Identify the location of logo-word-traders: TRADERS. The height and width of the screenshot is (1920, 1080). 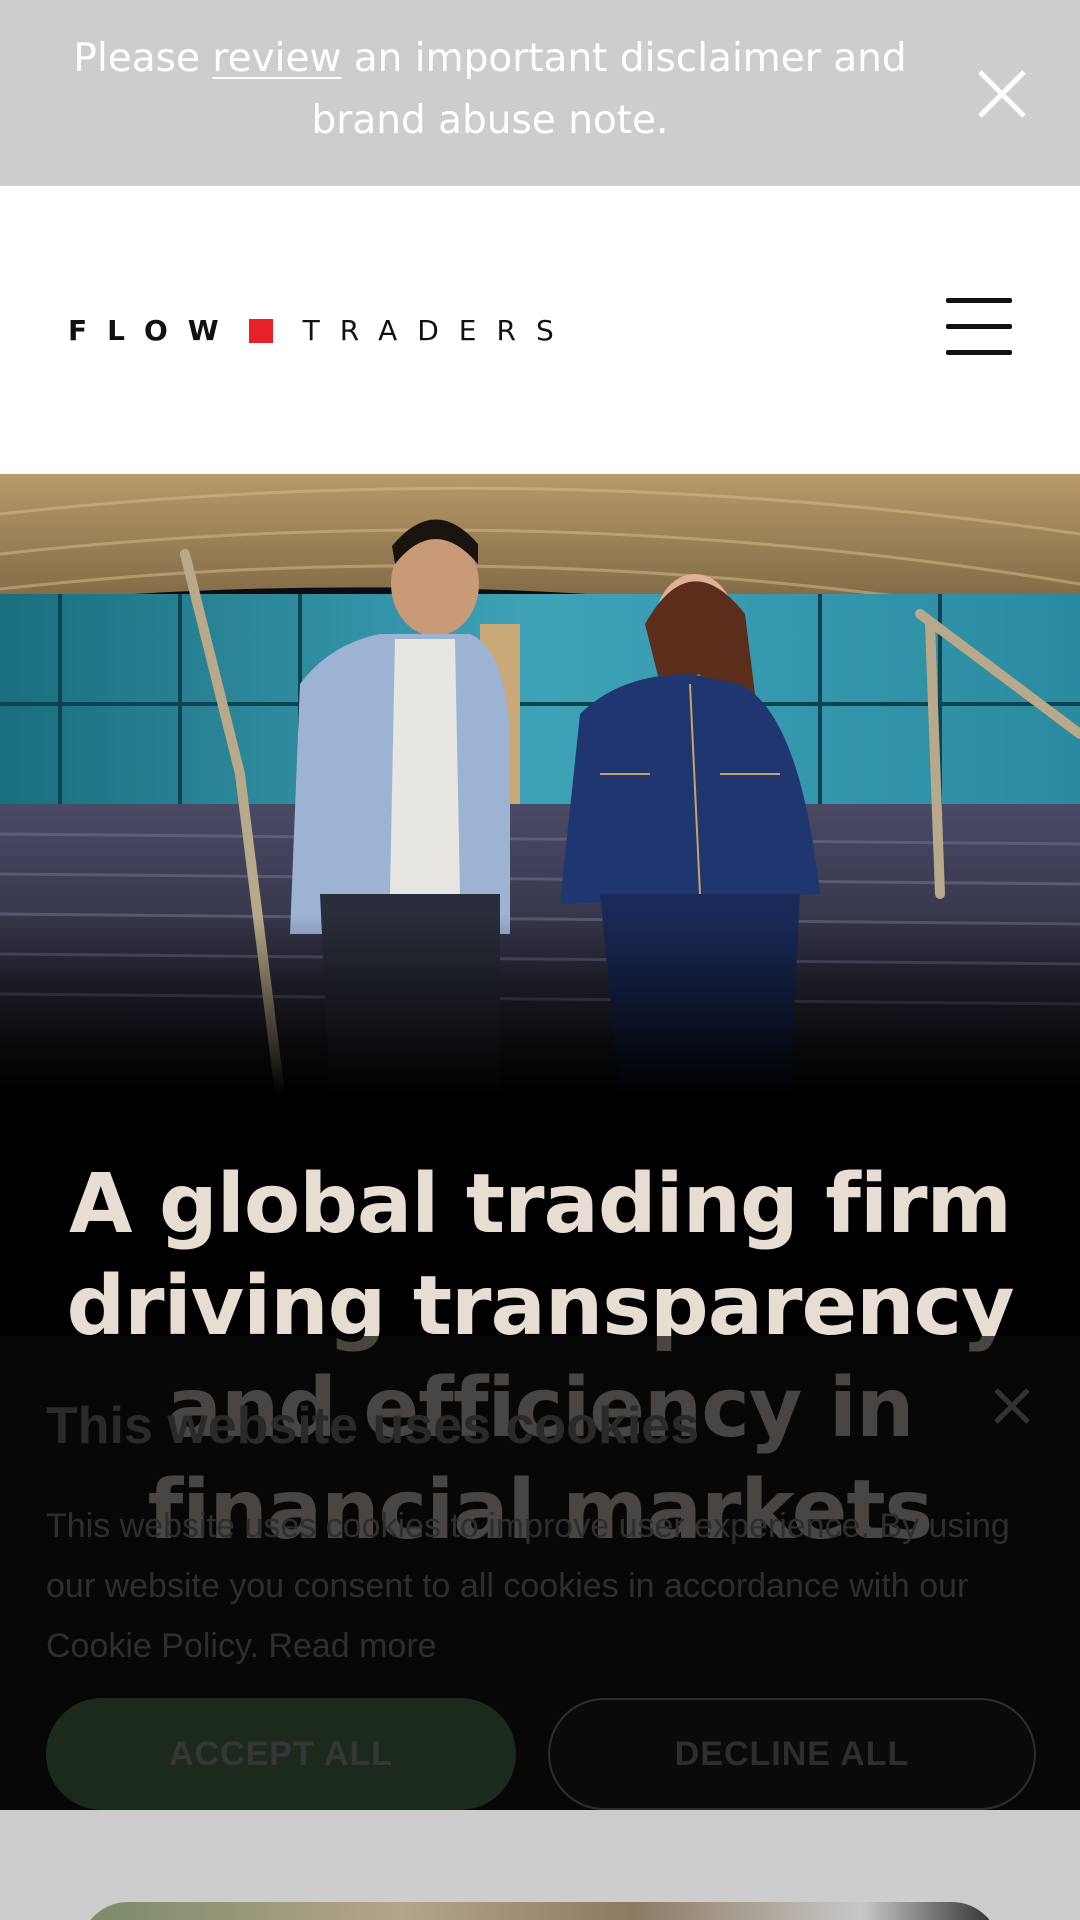
(438, 330).